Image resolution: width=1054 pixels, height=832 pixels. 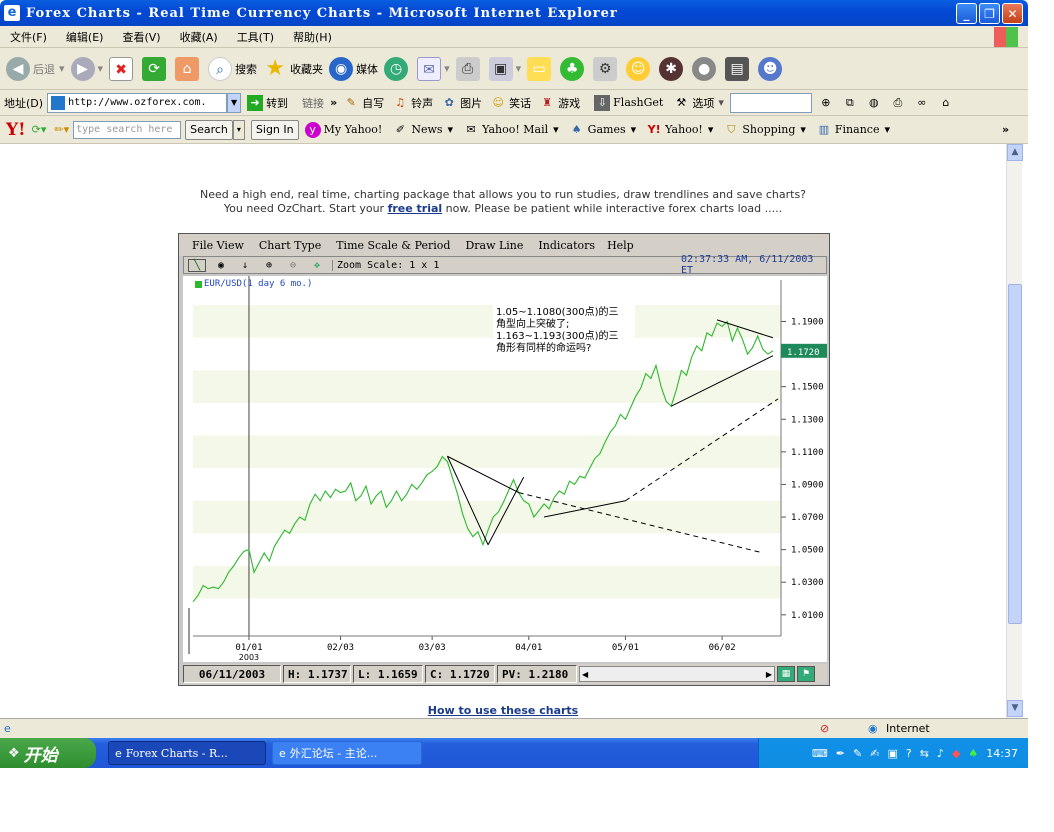 What do you see at coordinates (922, 103) in the screenshot?
I see `link-chain-icon: ∞` at bounding box center [922, 103].